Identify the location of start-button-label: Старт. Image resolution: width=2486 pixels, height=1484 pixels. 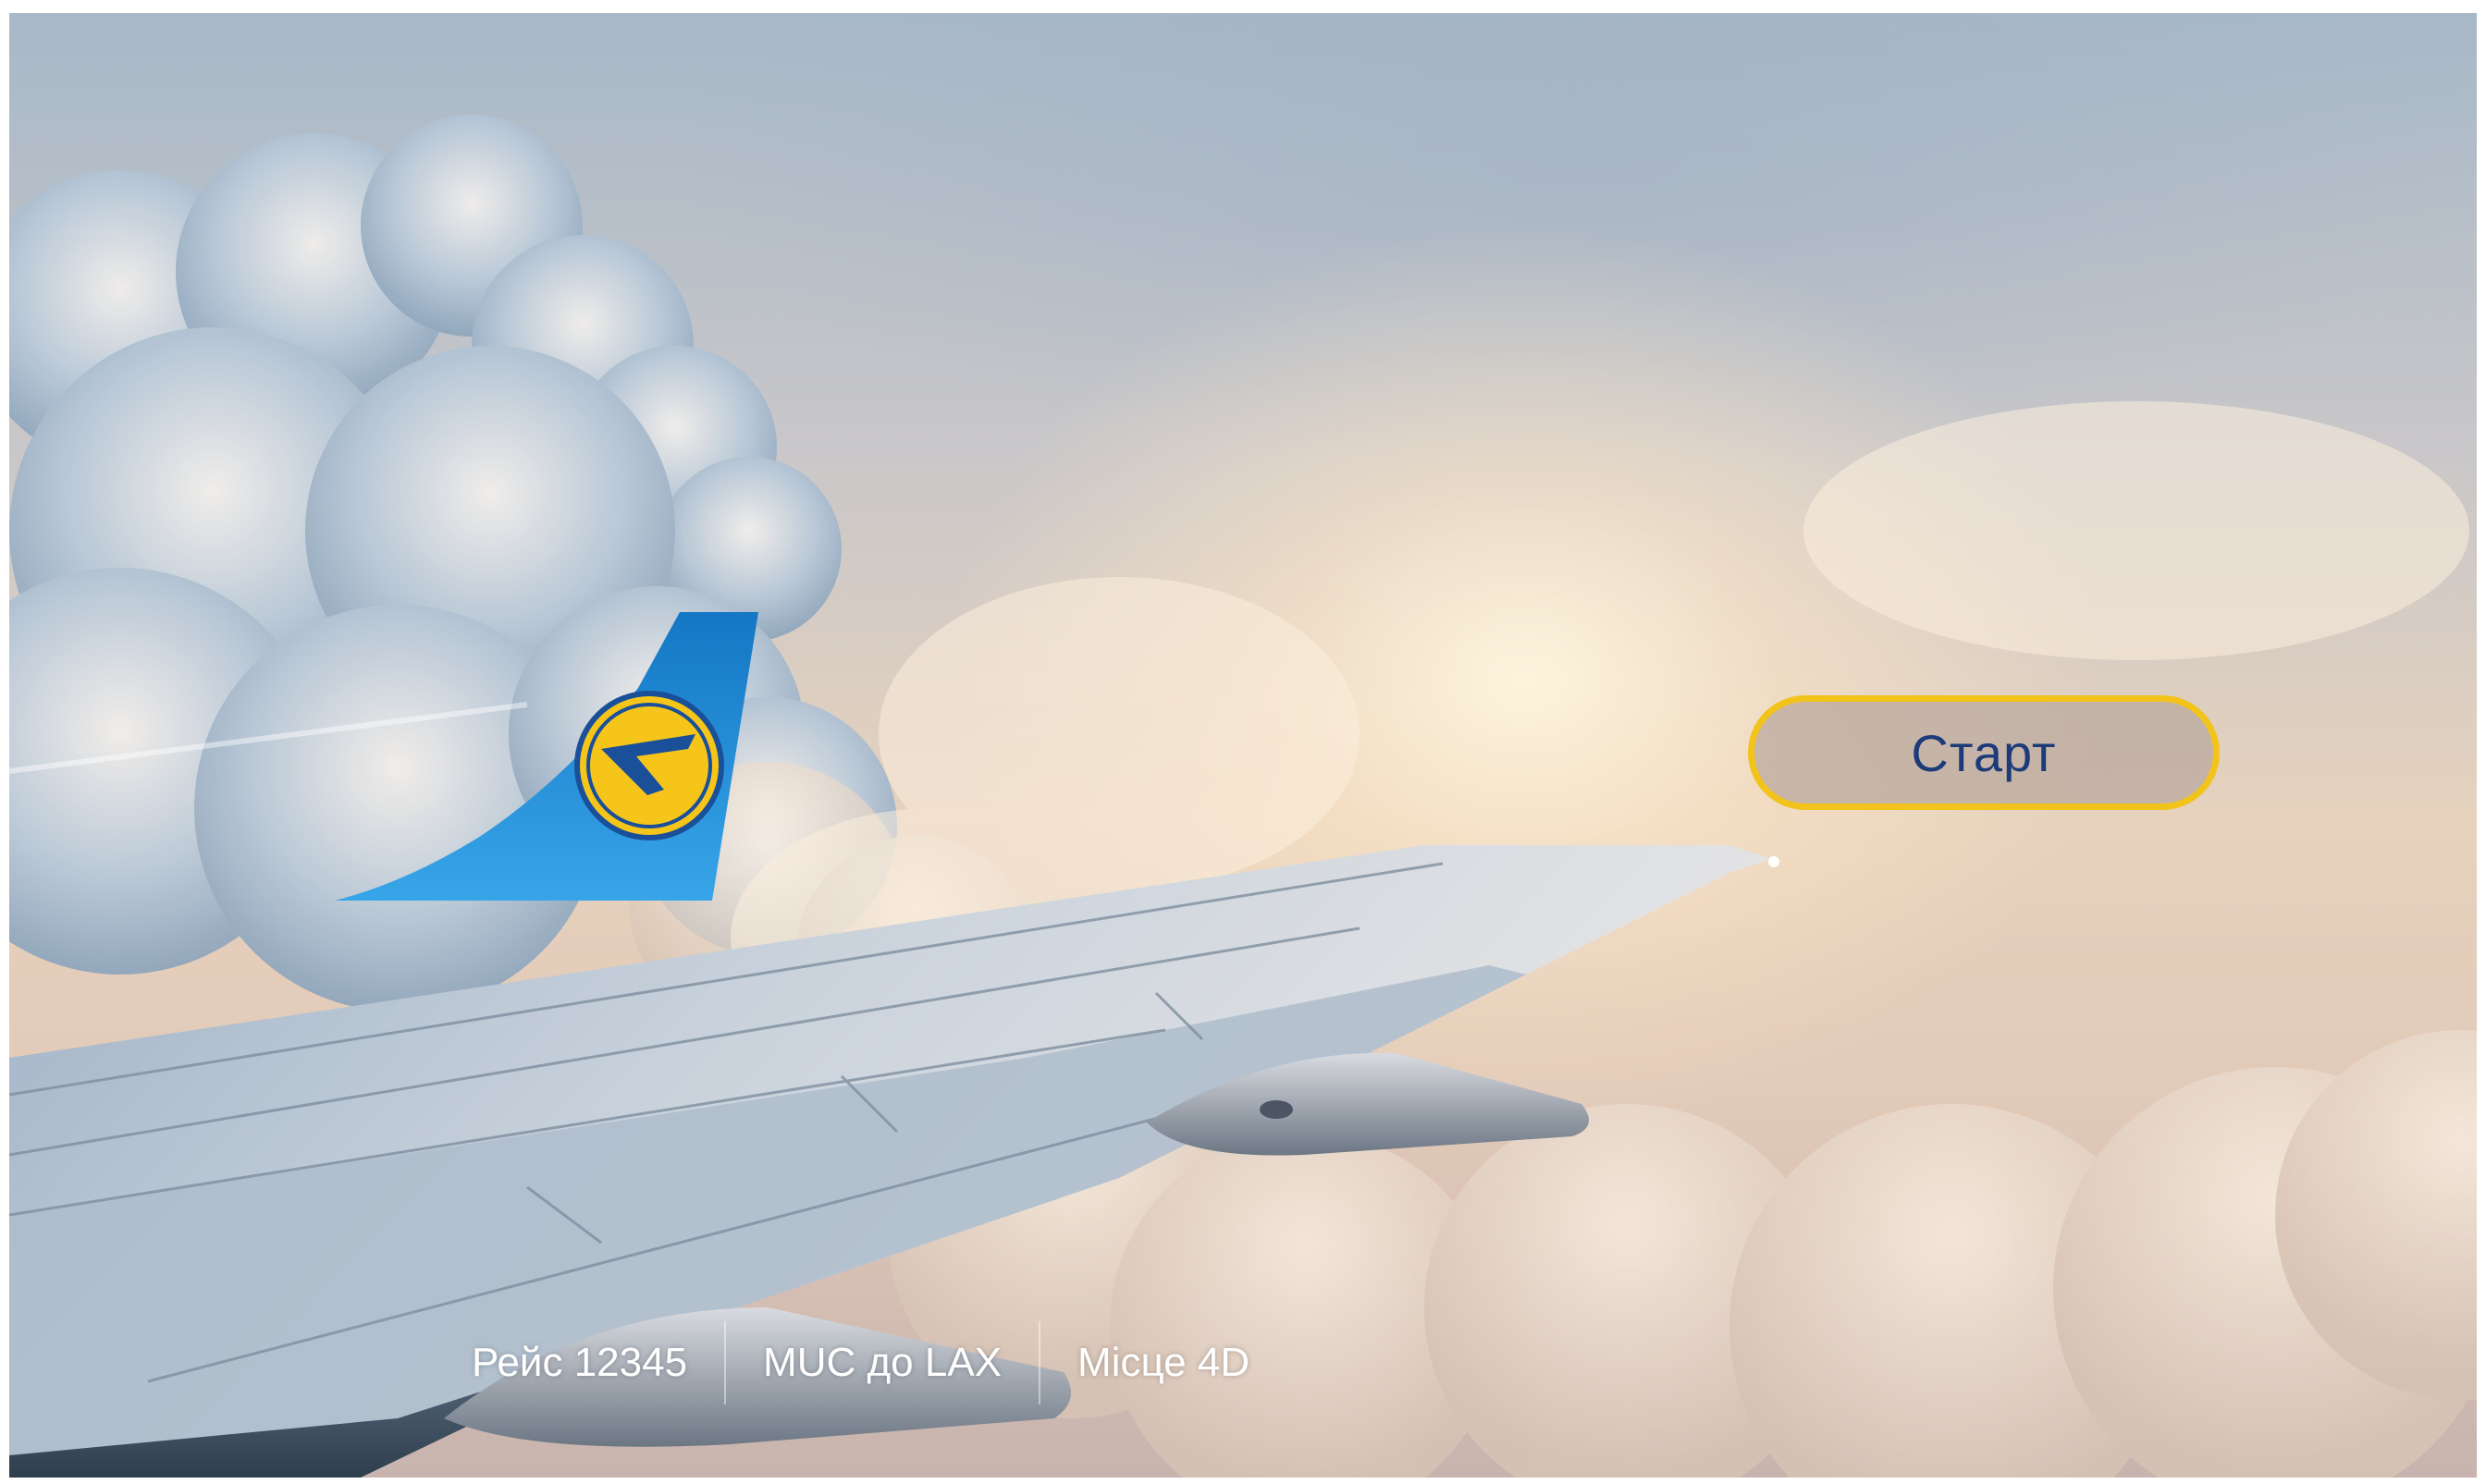
(1984, 752).